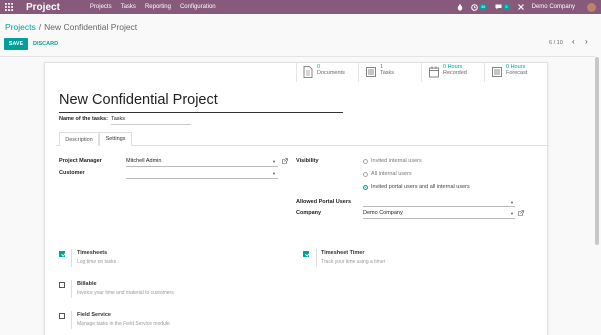 The width and height of the screenshot is (601, 335). What do you see at coordinates (101, 7) in the screenshot?
I see `menu-projects: Projects` at bounding box center [101, 7].